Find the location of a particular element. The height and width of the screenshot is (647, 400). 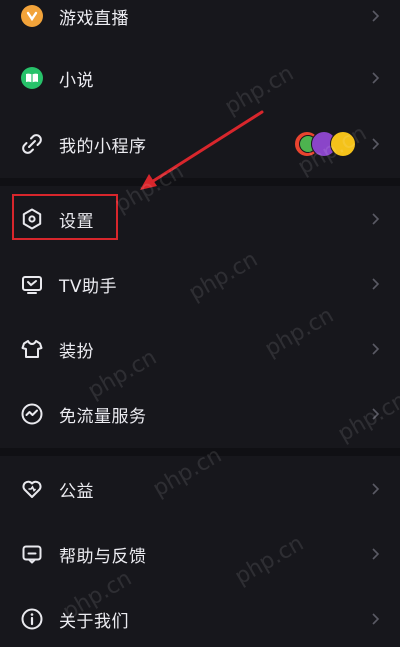

menu-item-tv-assistant: TV助手 is located at coordinates (200, 284).